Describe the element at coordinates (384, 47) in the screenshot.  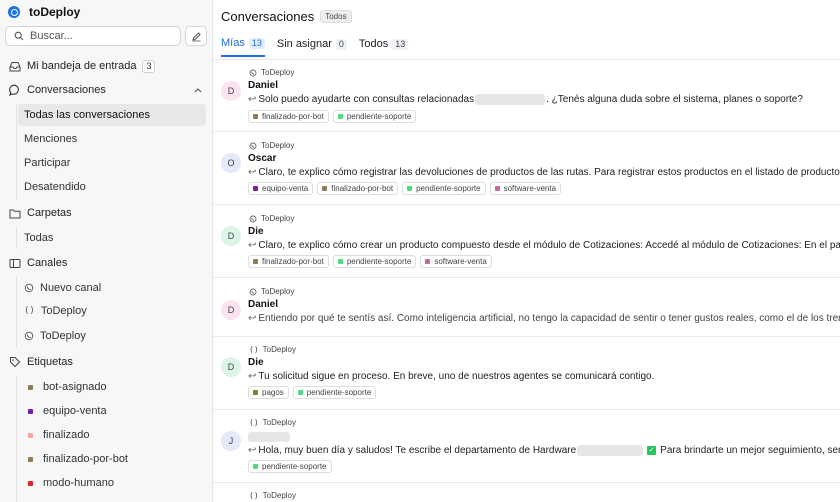
I see `tab-all: Todos 13` at that location.